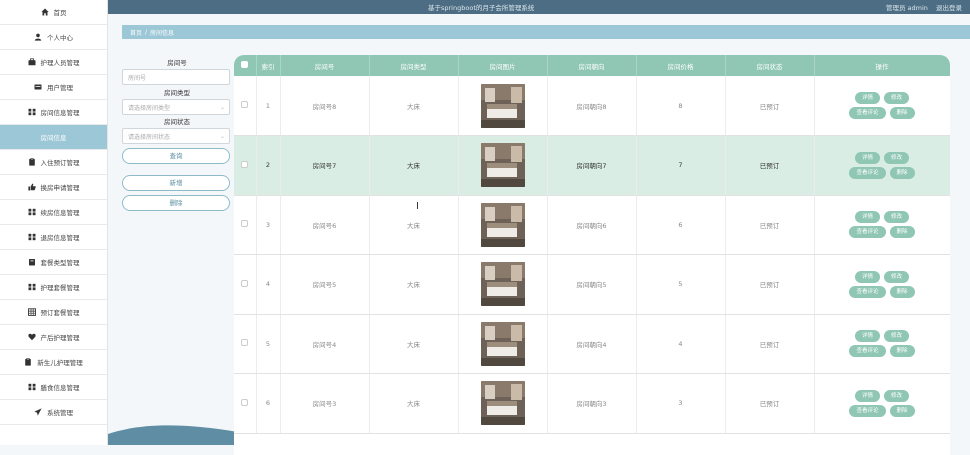  Describe the element at coordinates (53, 137) in the screenshot. I see `sidebar-item-room-info: 房间信息` at that location.